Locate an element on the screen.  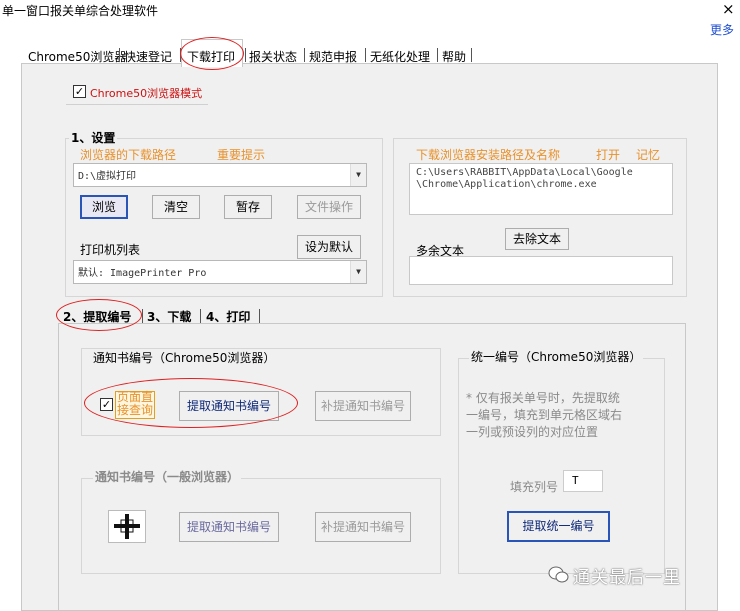
notice-general-heading: 通知书编号（一般浏览器） is located at coordinates (167, 476).